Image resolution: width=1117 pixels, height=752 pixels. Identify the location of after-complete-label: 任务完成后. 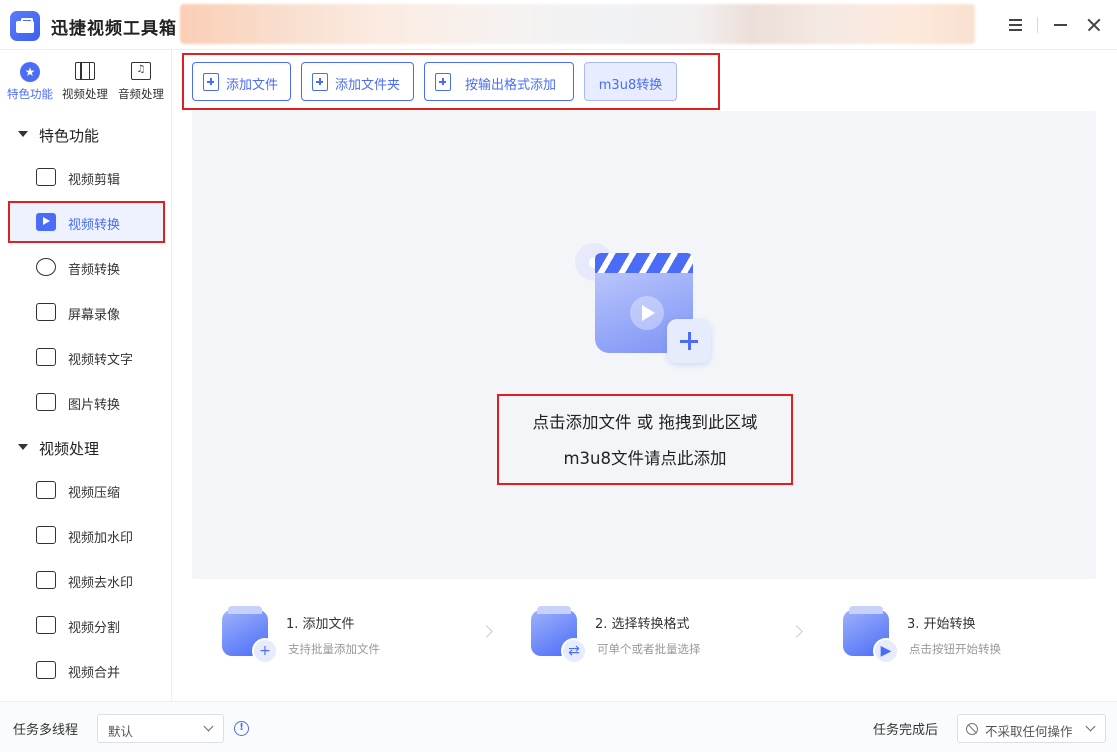
(906, 730).